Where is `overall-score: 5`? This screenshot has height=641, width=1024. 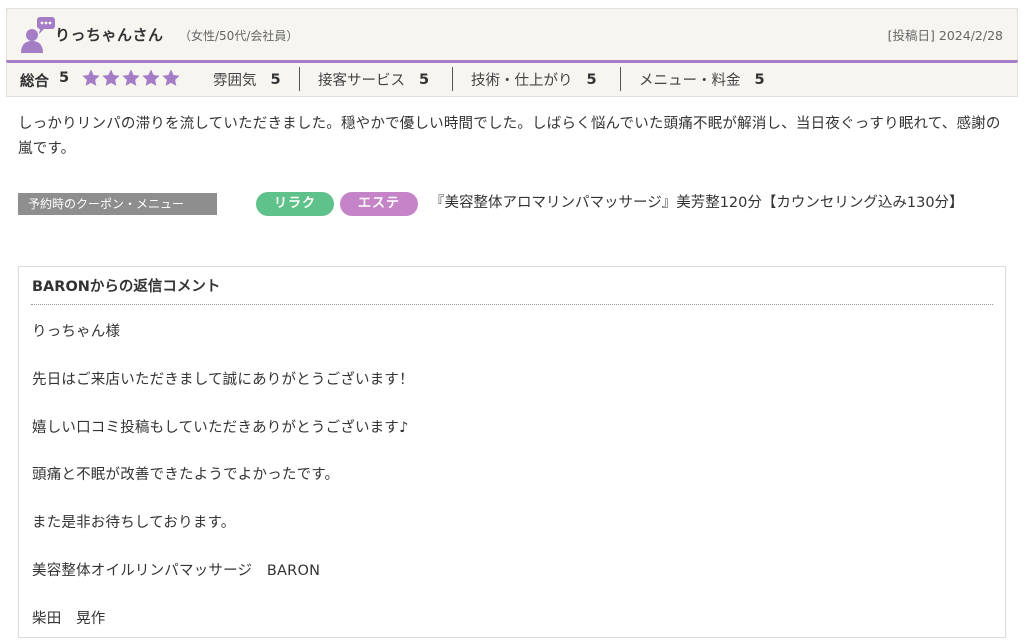 overall-score: 5 is located at coordinates (64, 78).